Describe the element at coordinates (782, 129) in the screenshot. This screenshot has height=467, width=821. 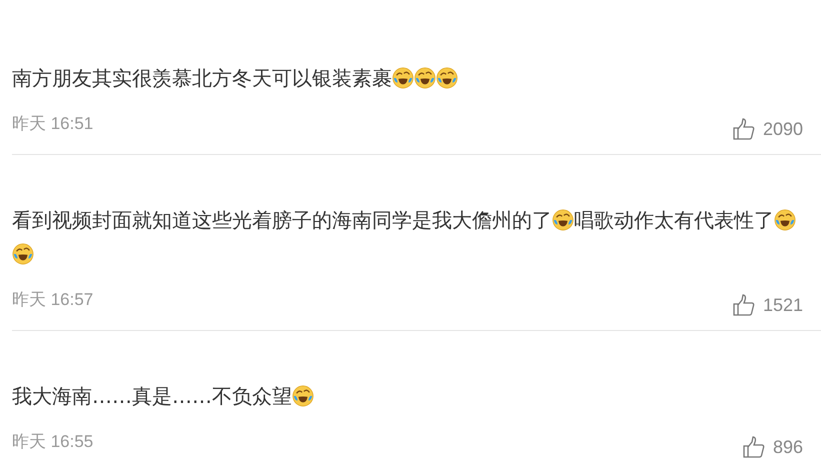
I see `like-count: 2090` at that location.